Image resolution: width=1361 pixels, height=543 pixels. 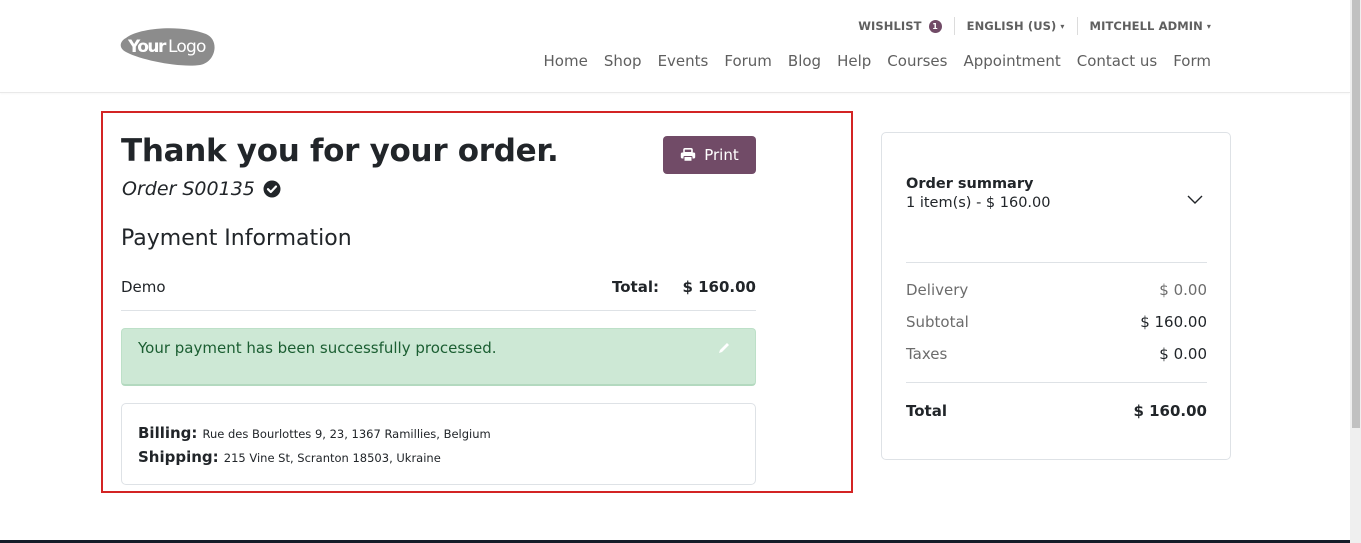 What do you see at coordinates (1011, 61) in the screenshot?
I see `nav-appointment: Appointment` at bounding box center [1011, 61].